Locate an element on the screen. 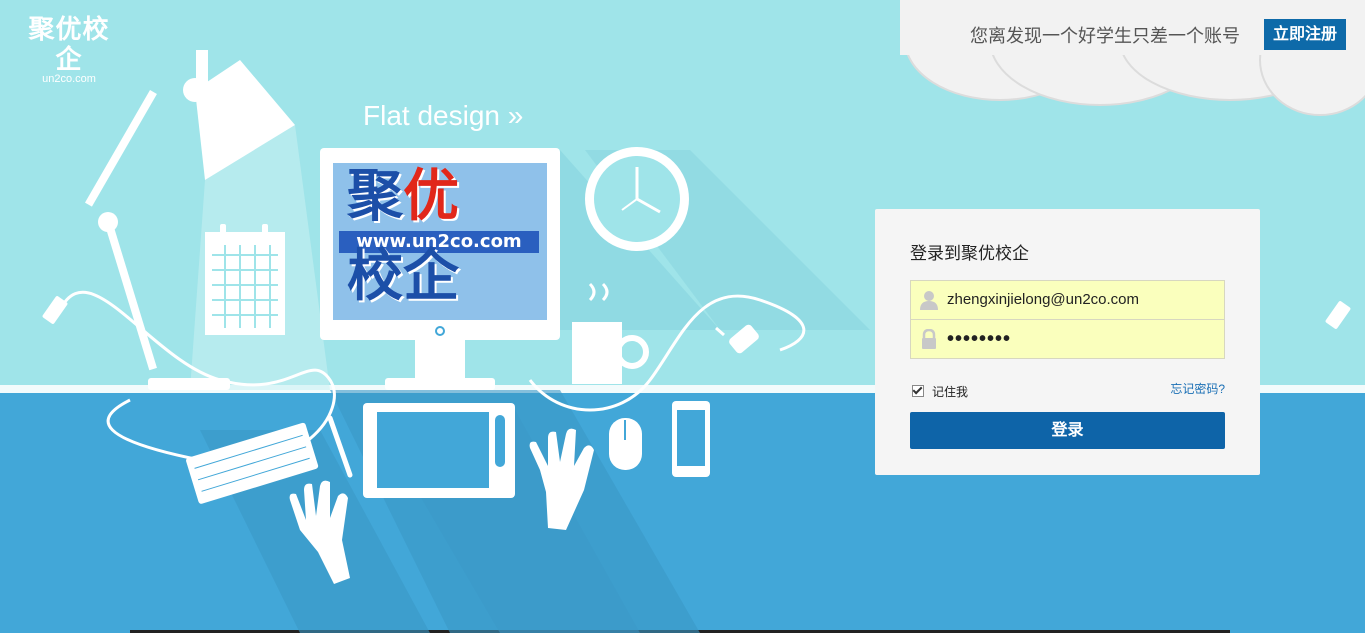  user-icon is located at coordinates (929, 300).